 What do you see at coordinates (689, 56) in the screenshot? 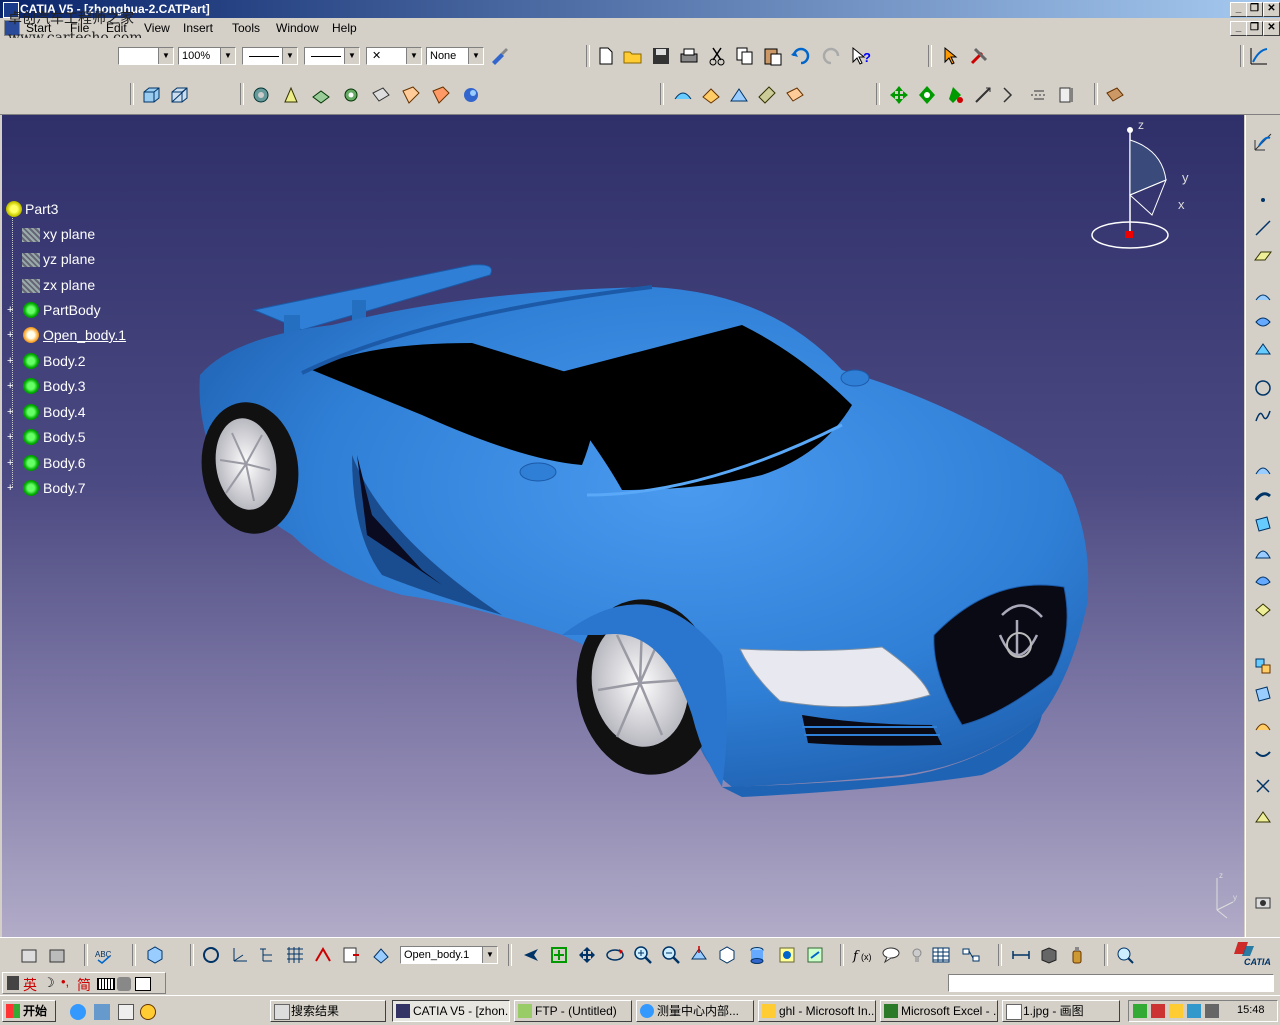
I see `print-icon` at bounding box center [689, 56].